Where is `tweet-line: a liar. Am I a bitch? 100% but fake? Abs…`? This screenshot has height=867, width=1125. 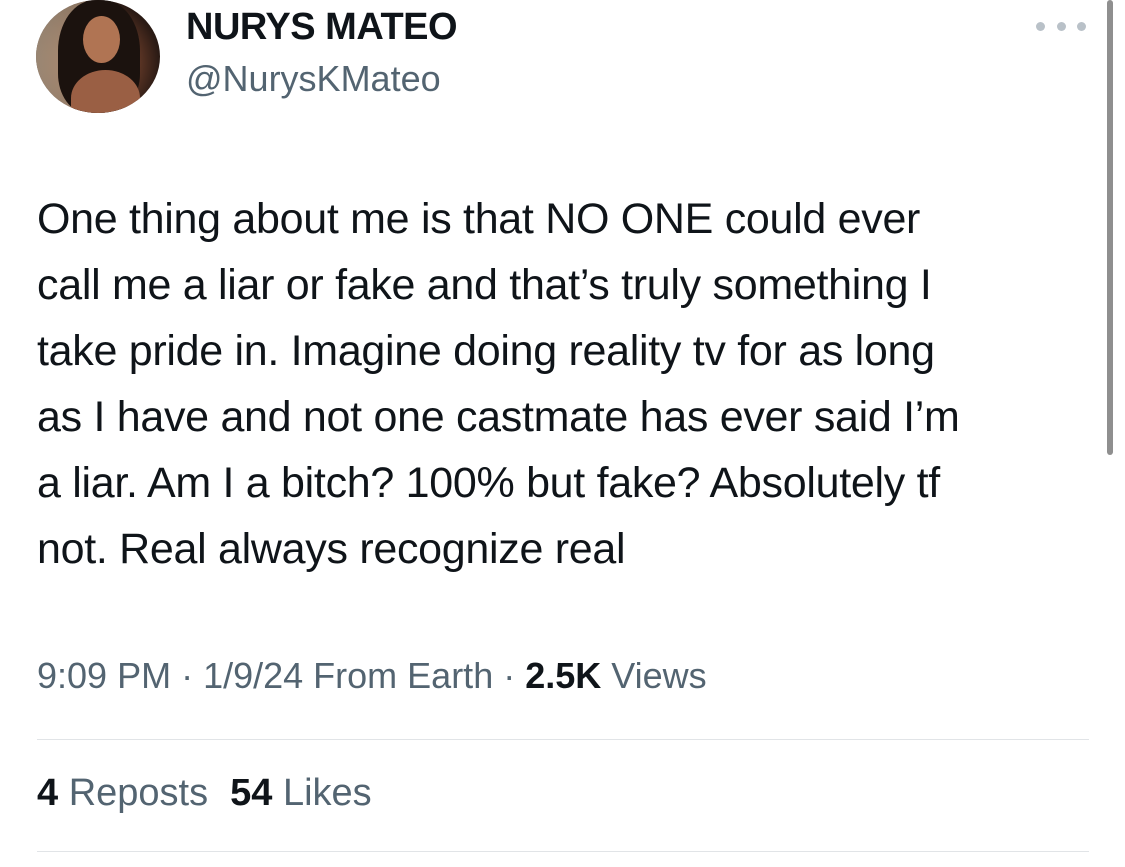
tweet-line: a liar. Am I a bitch? 100% but fake? Abs… is located at coordinates (488, 483).